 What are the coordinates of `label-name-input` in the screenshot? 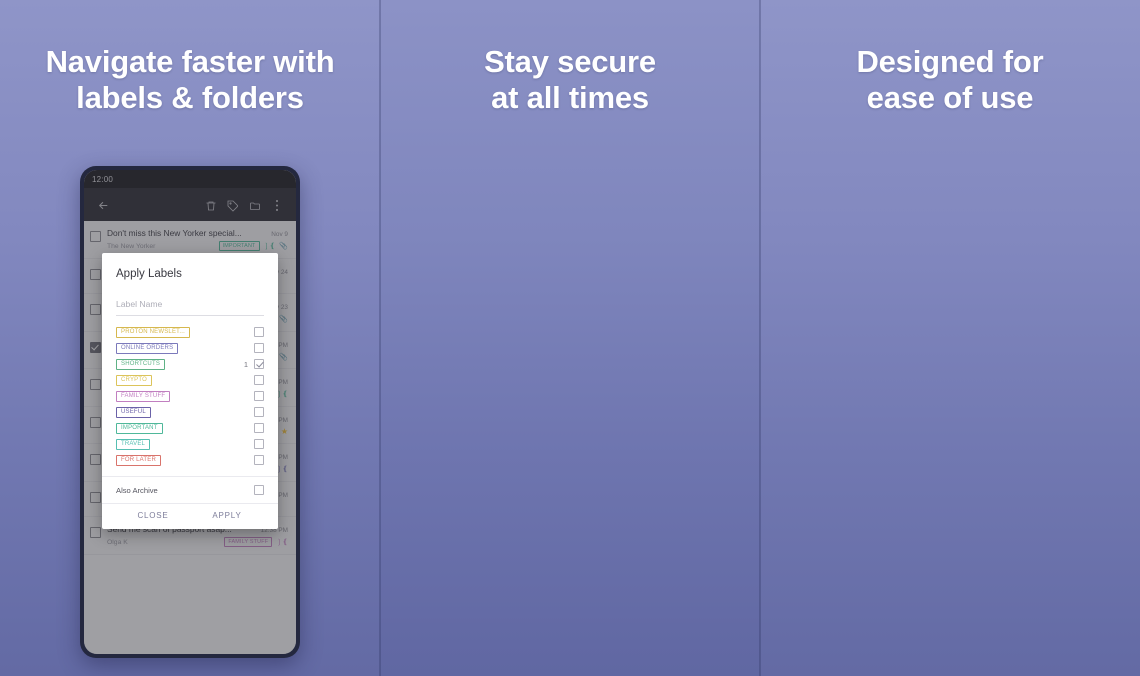 It's located at (190, 307).